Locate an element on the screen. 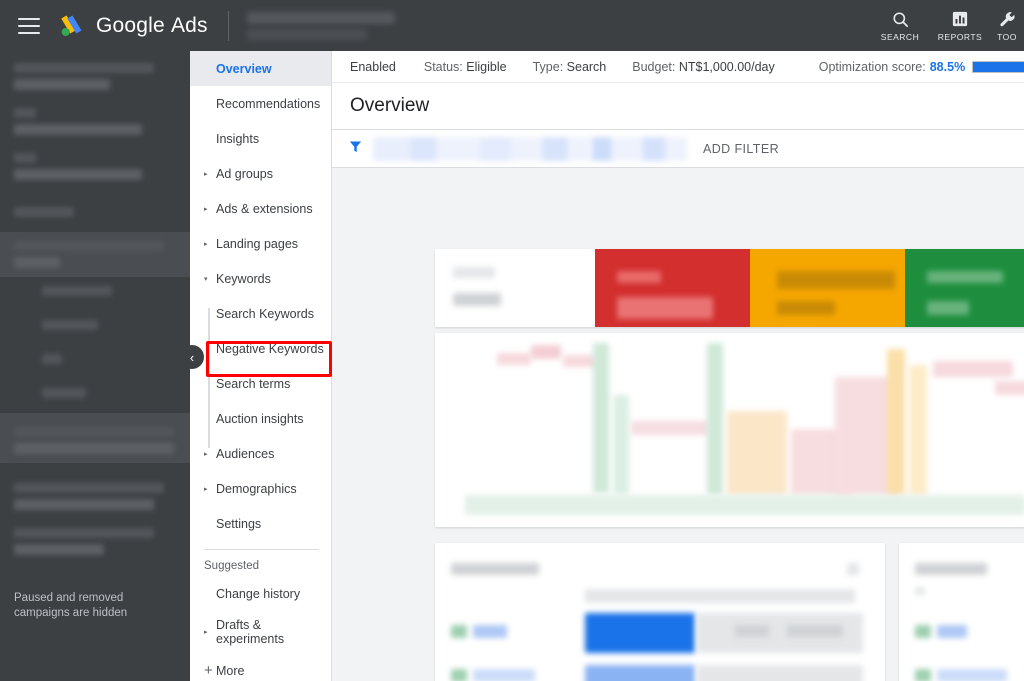 The image size is (1024, 681). page-title: Overview is located at coordinates (390, 105).